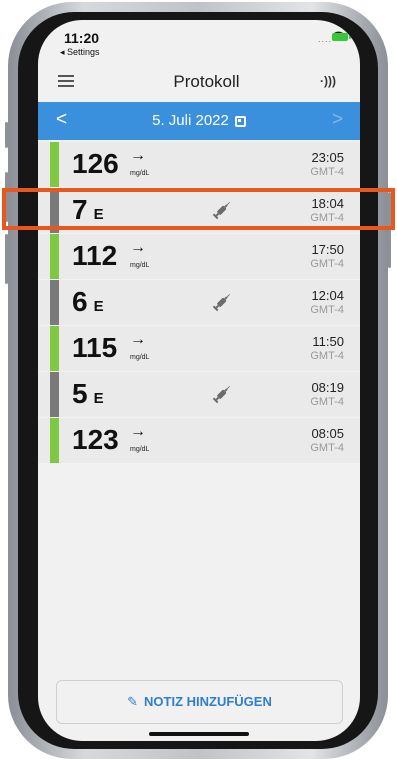  I want to click on entry-time: 23:05 GMT-4, so click(327, 165).